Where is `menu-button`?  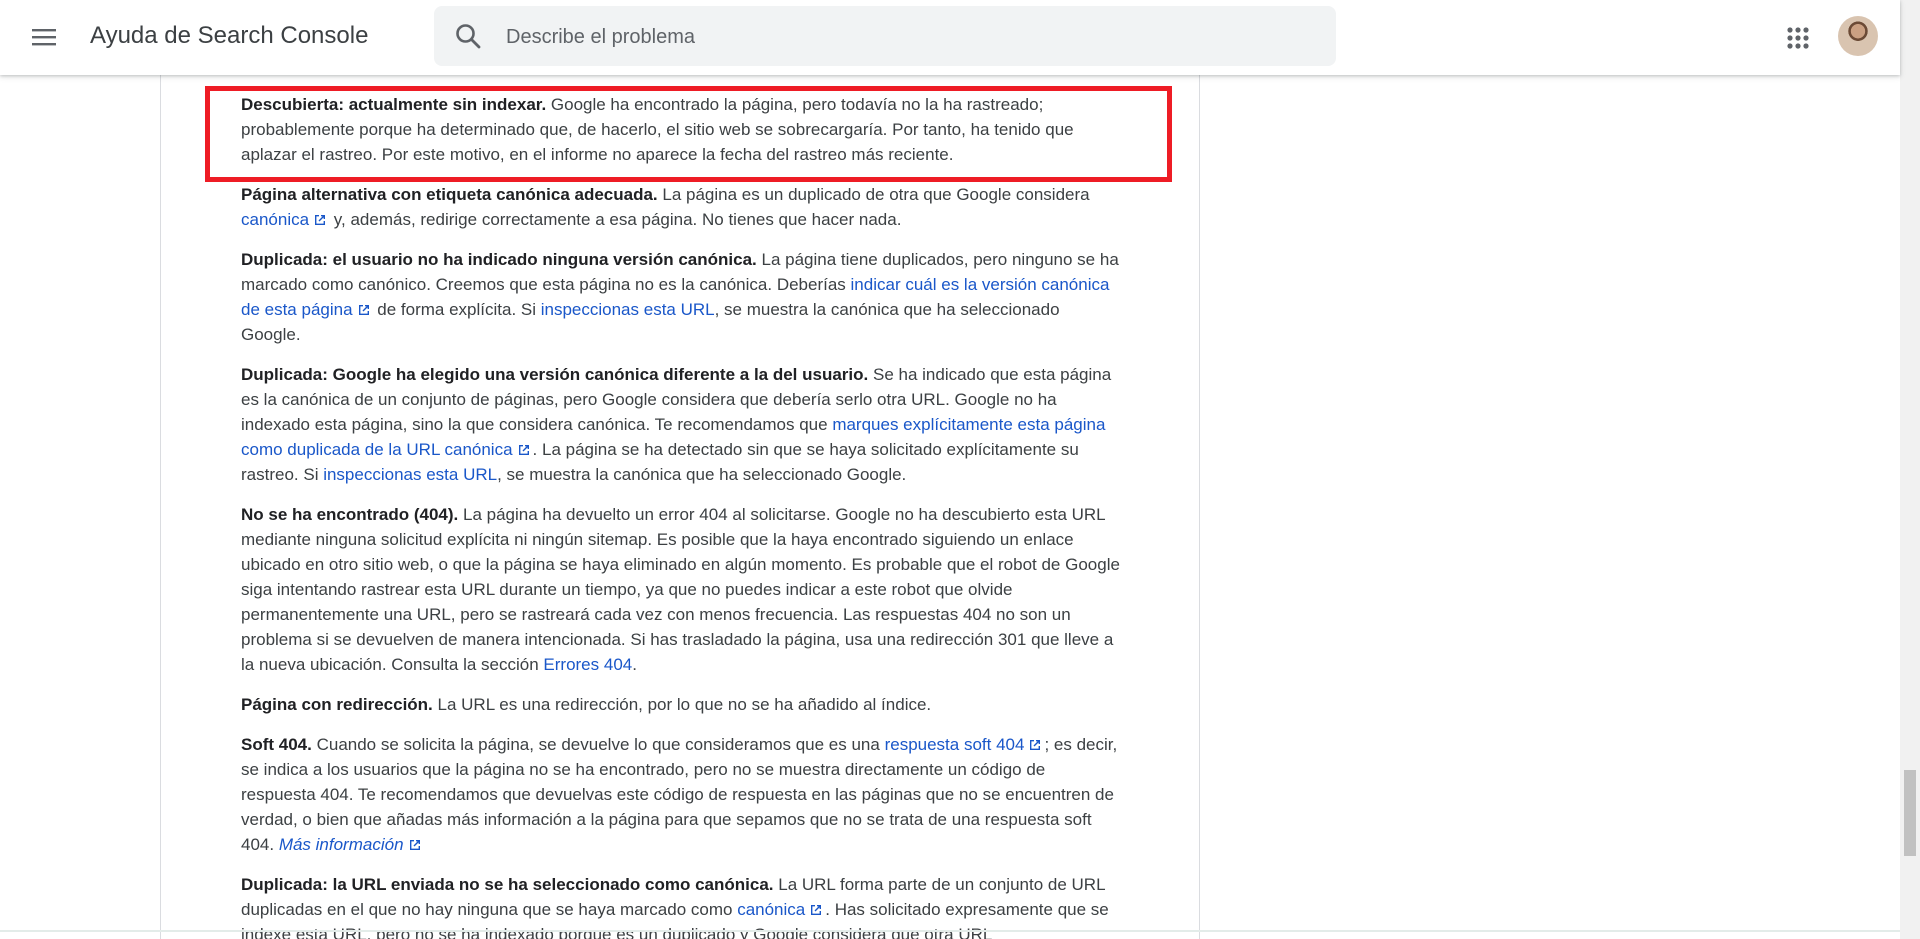
menu-button is located at coordinates (44, 37).